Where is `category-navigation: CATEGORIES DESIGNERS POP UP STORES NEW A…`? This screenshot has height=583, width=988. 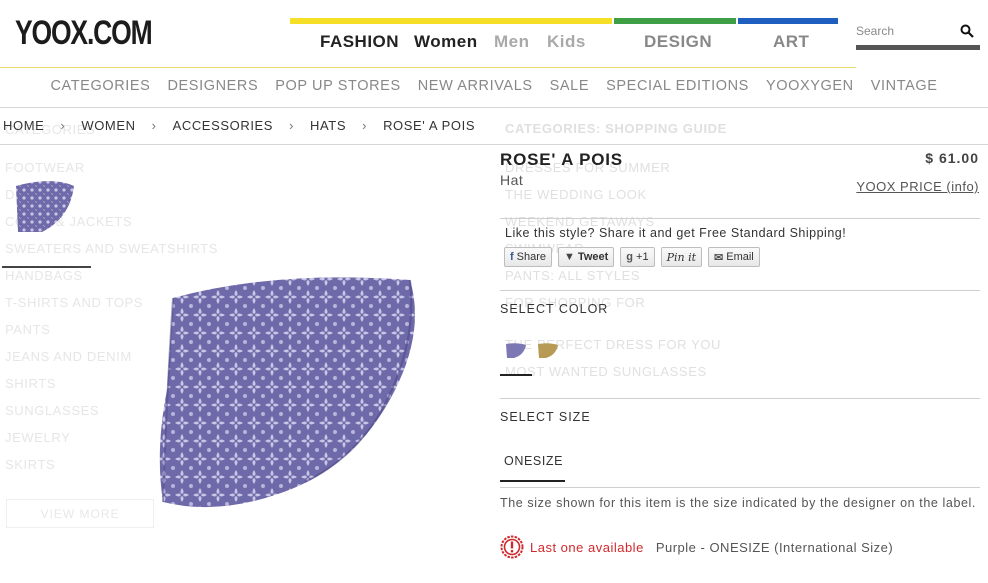
category-navigation: CATEGORIES DESIGNERS POP UP STORES NEW A… is located at coordinates (494, 86).